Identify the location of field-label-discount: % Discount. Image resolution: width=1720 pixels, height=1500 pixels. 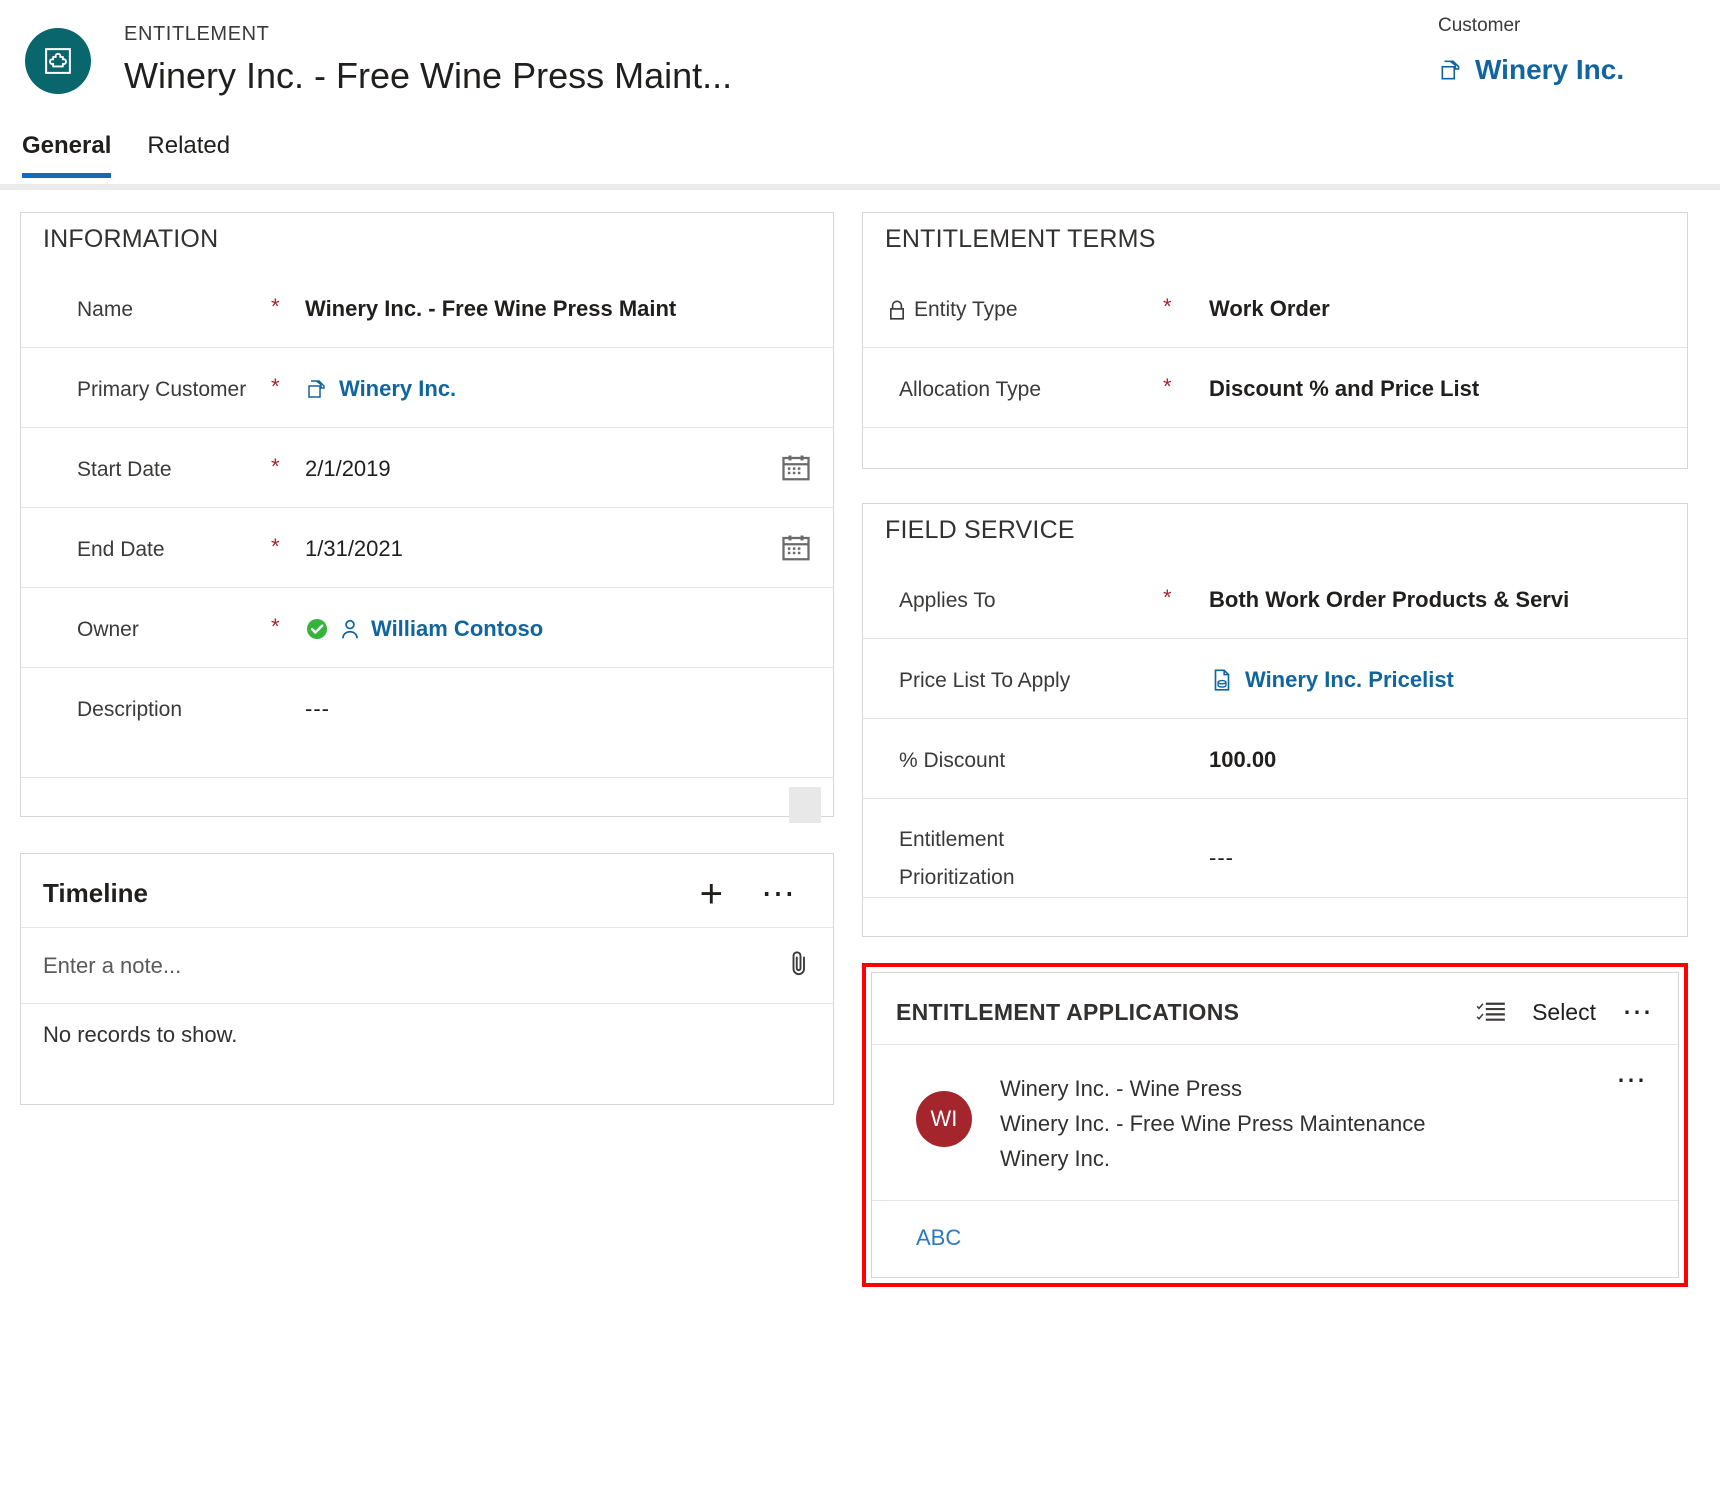
(952, 760).